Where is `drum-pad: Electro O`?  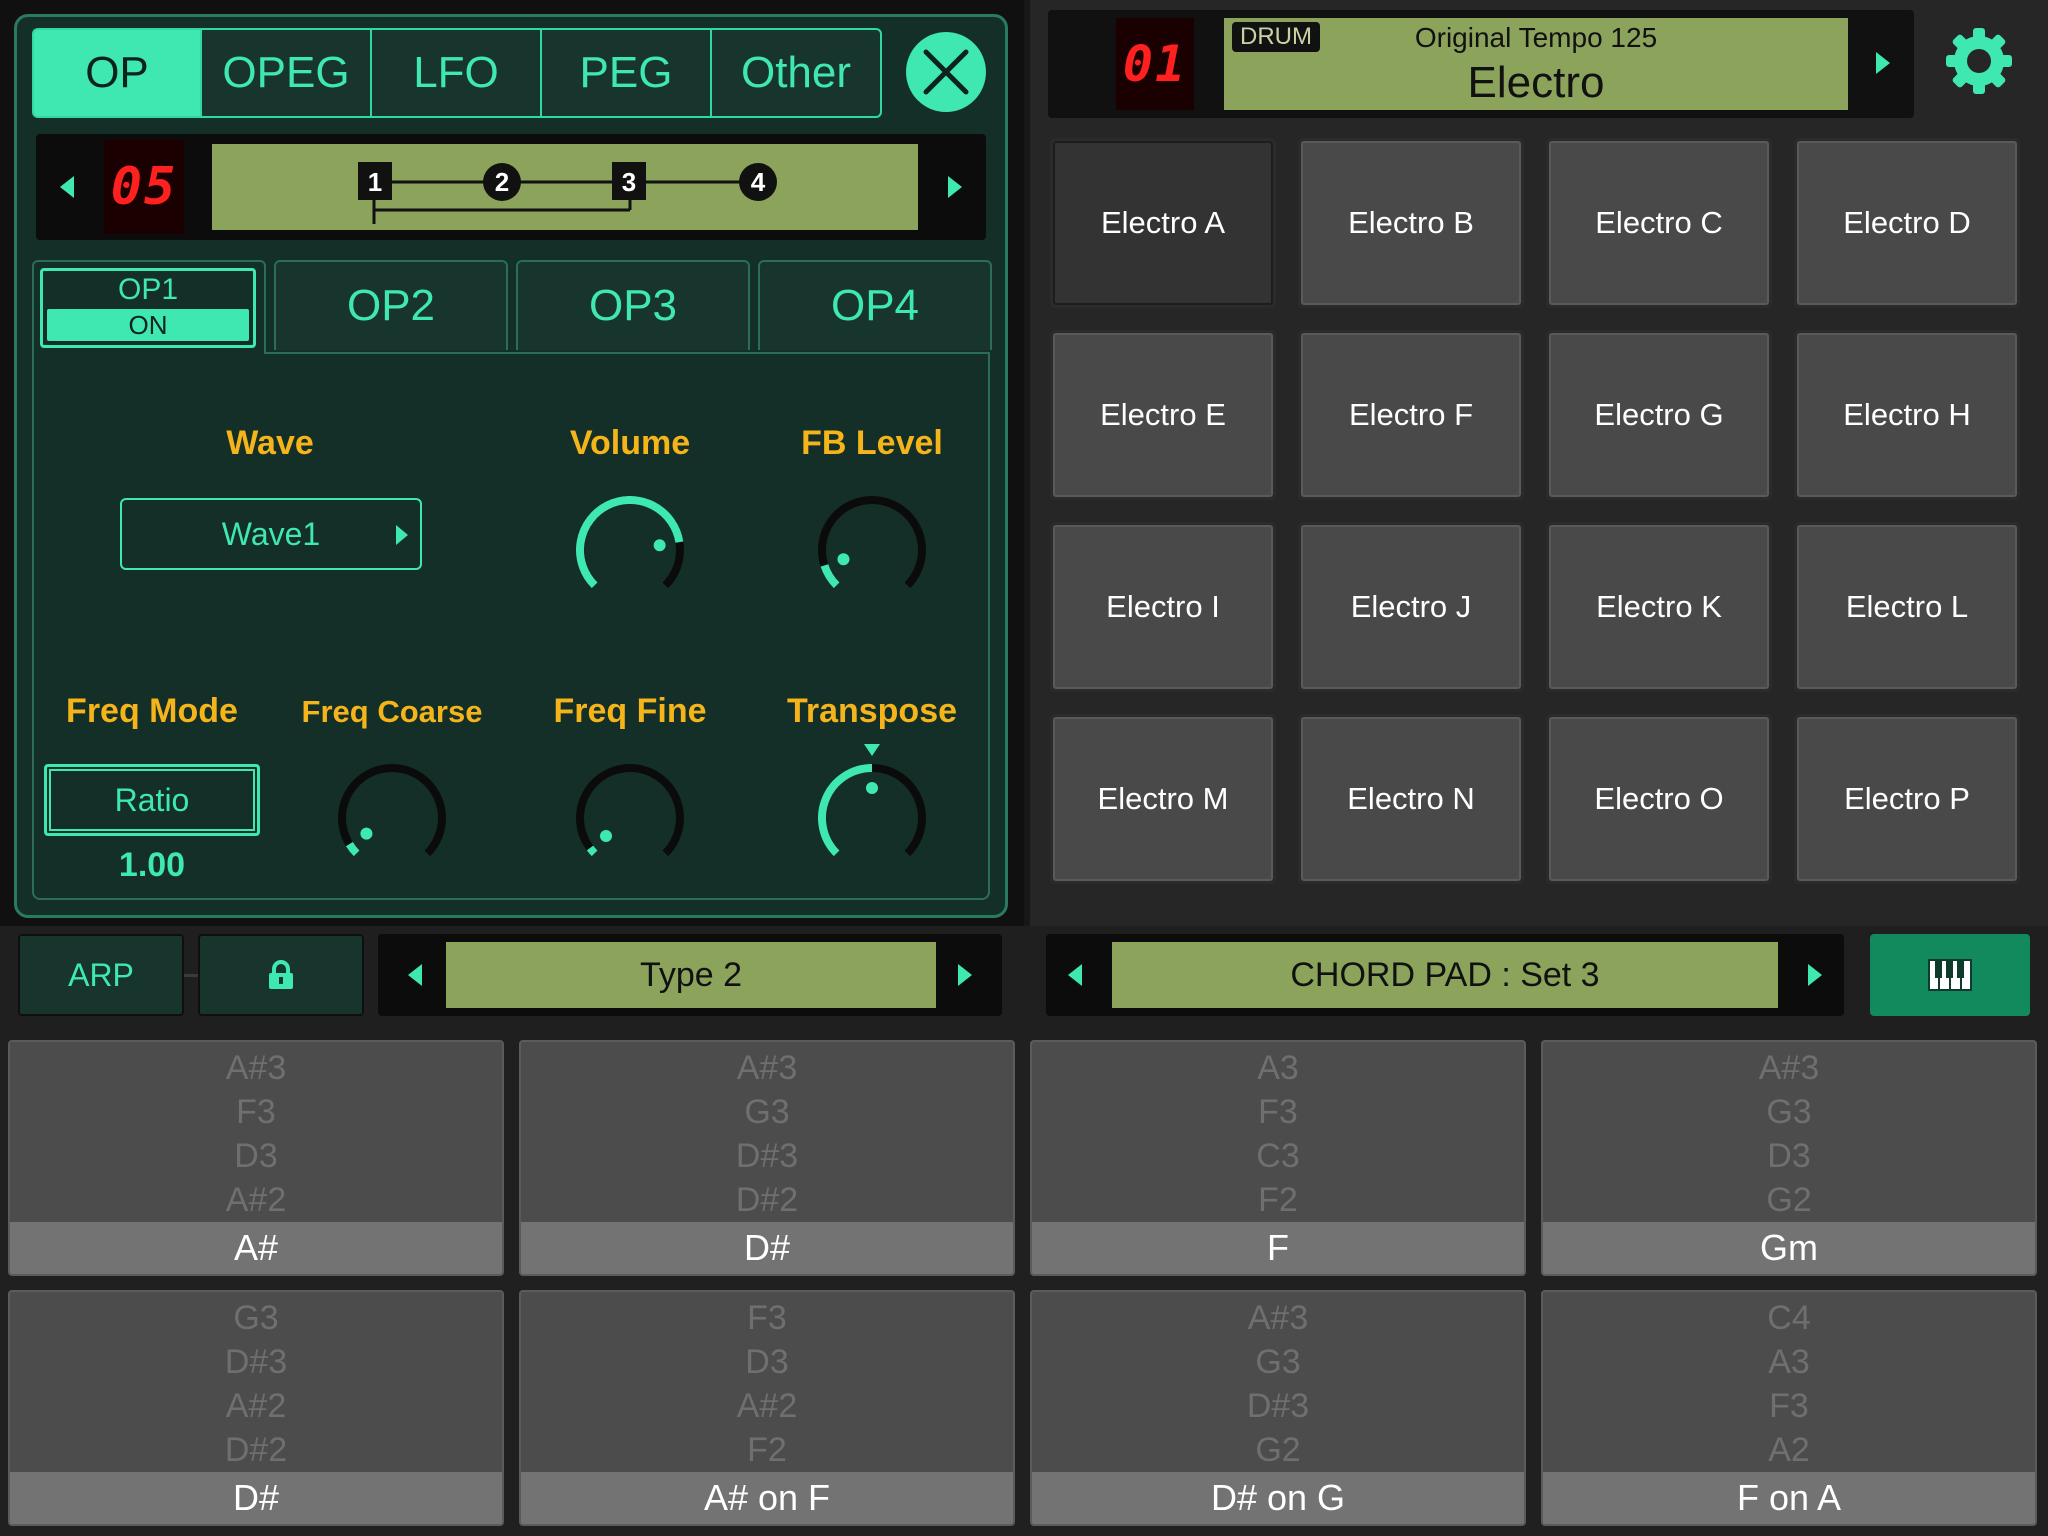
drum-pad: Electro O is located at coordinates (1659, 799).